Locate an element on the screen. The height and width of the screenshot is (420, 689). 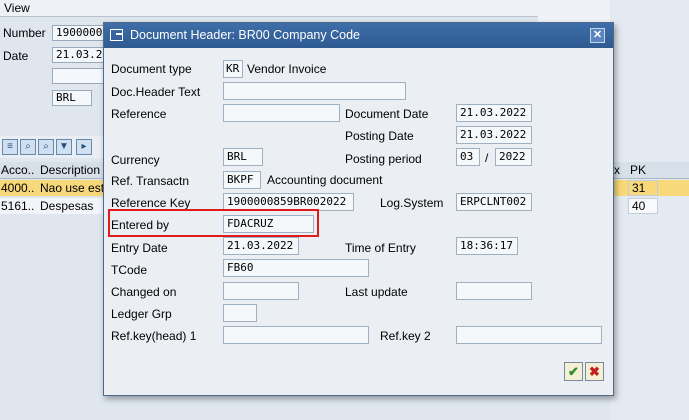
reference-label: Reference is located at coordinates (139, 114).